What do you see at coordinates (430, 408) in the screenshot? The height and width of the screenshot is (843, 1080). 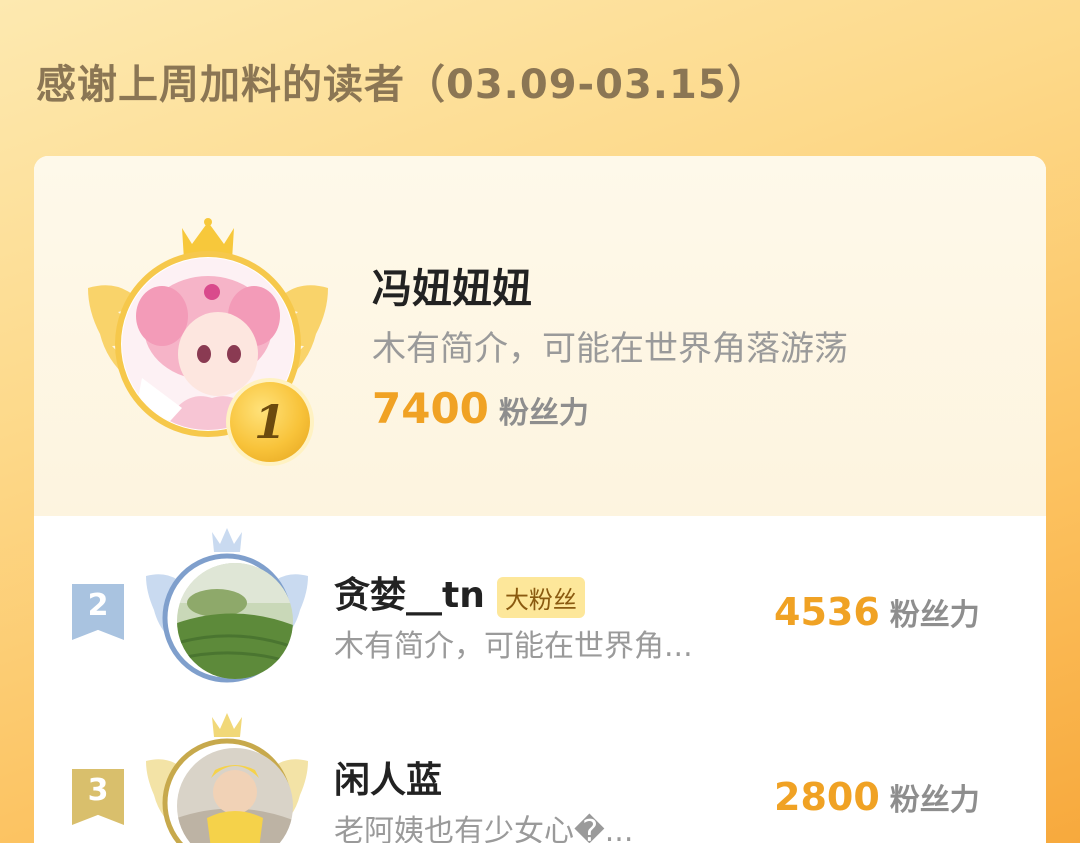 I see `fan-power-value: 7400` at bounding box center [430, 408].